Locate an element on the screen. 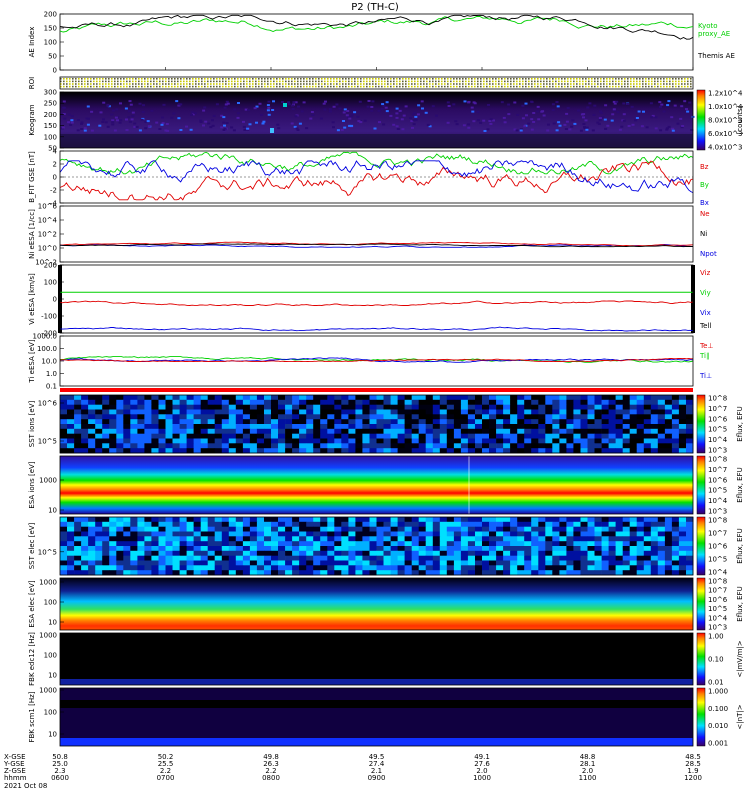 This screenshot has width=750, height=800. sst-elec-cbar-tick-0: 10^8 is located at coordinates (717, 521).